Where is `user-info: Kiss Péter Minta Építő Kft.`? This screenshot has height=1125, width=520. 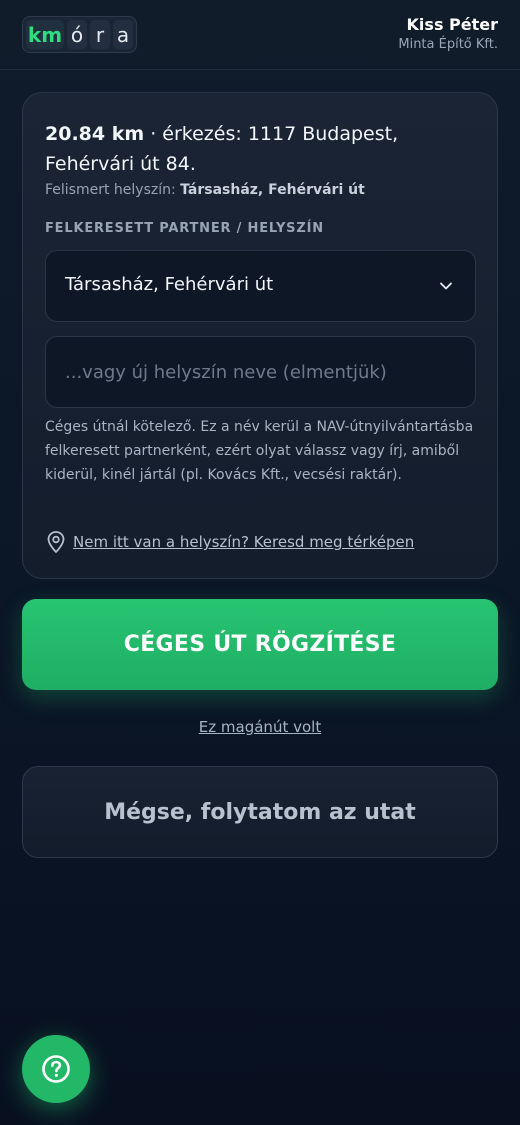 user-info: Kiss Péter Minta Építő Kft. is located at coordinates (448, 33).